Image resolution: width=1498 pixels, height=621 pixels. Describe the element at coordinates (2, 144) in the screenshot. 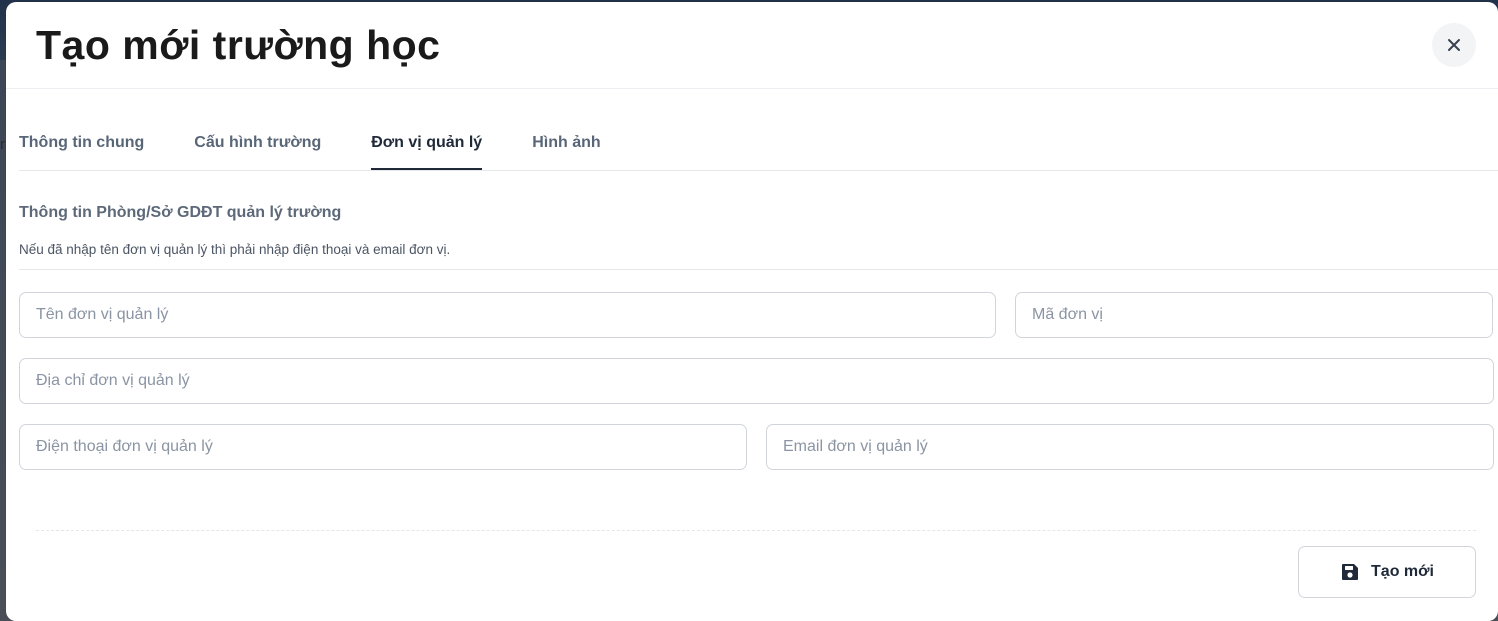

I see `background-text-fragment: r` at that location.